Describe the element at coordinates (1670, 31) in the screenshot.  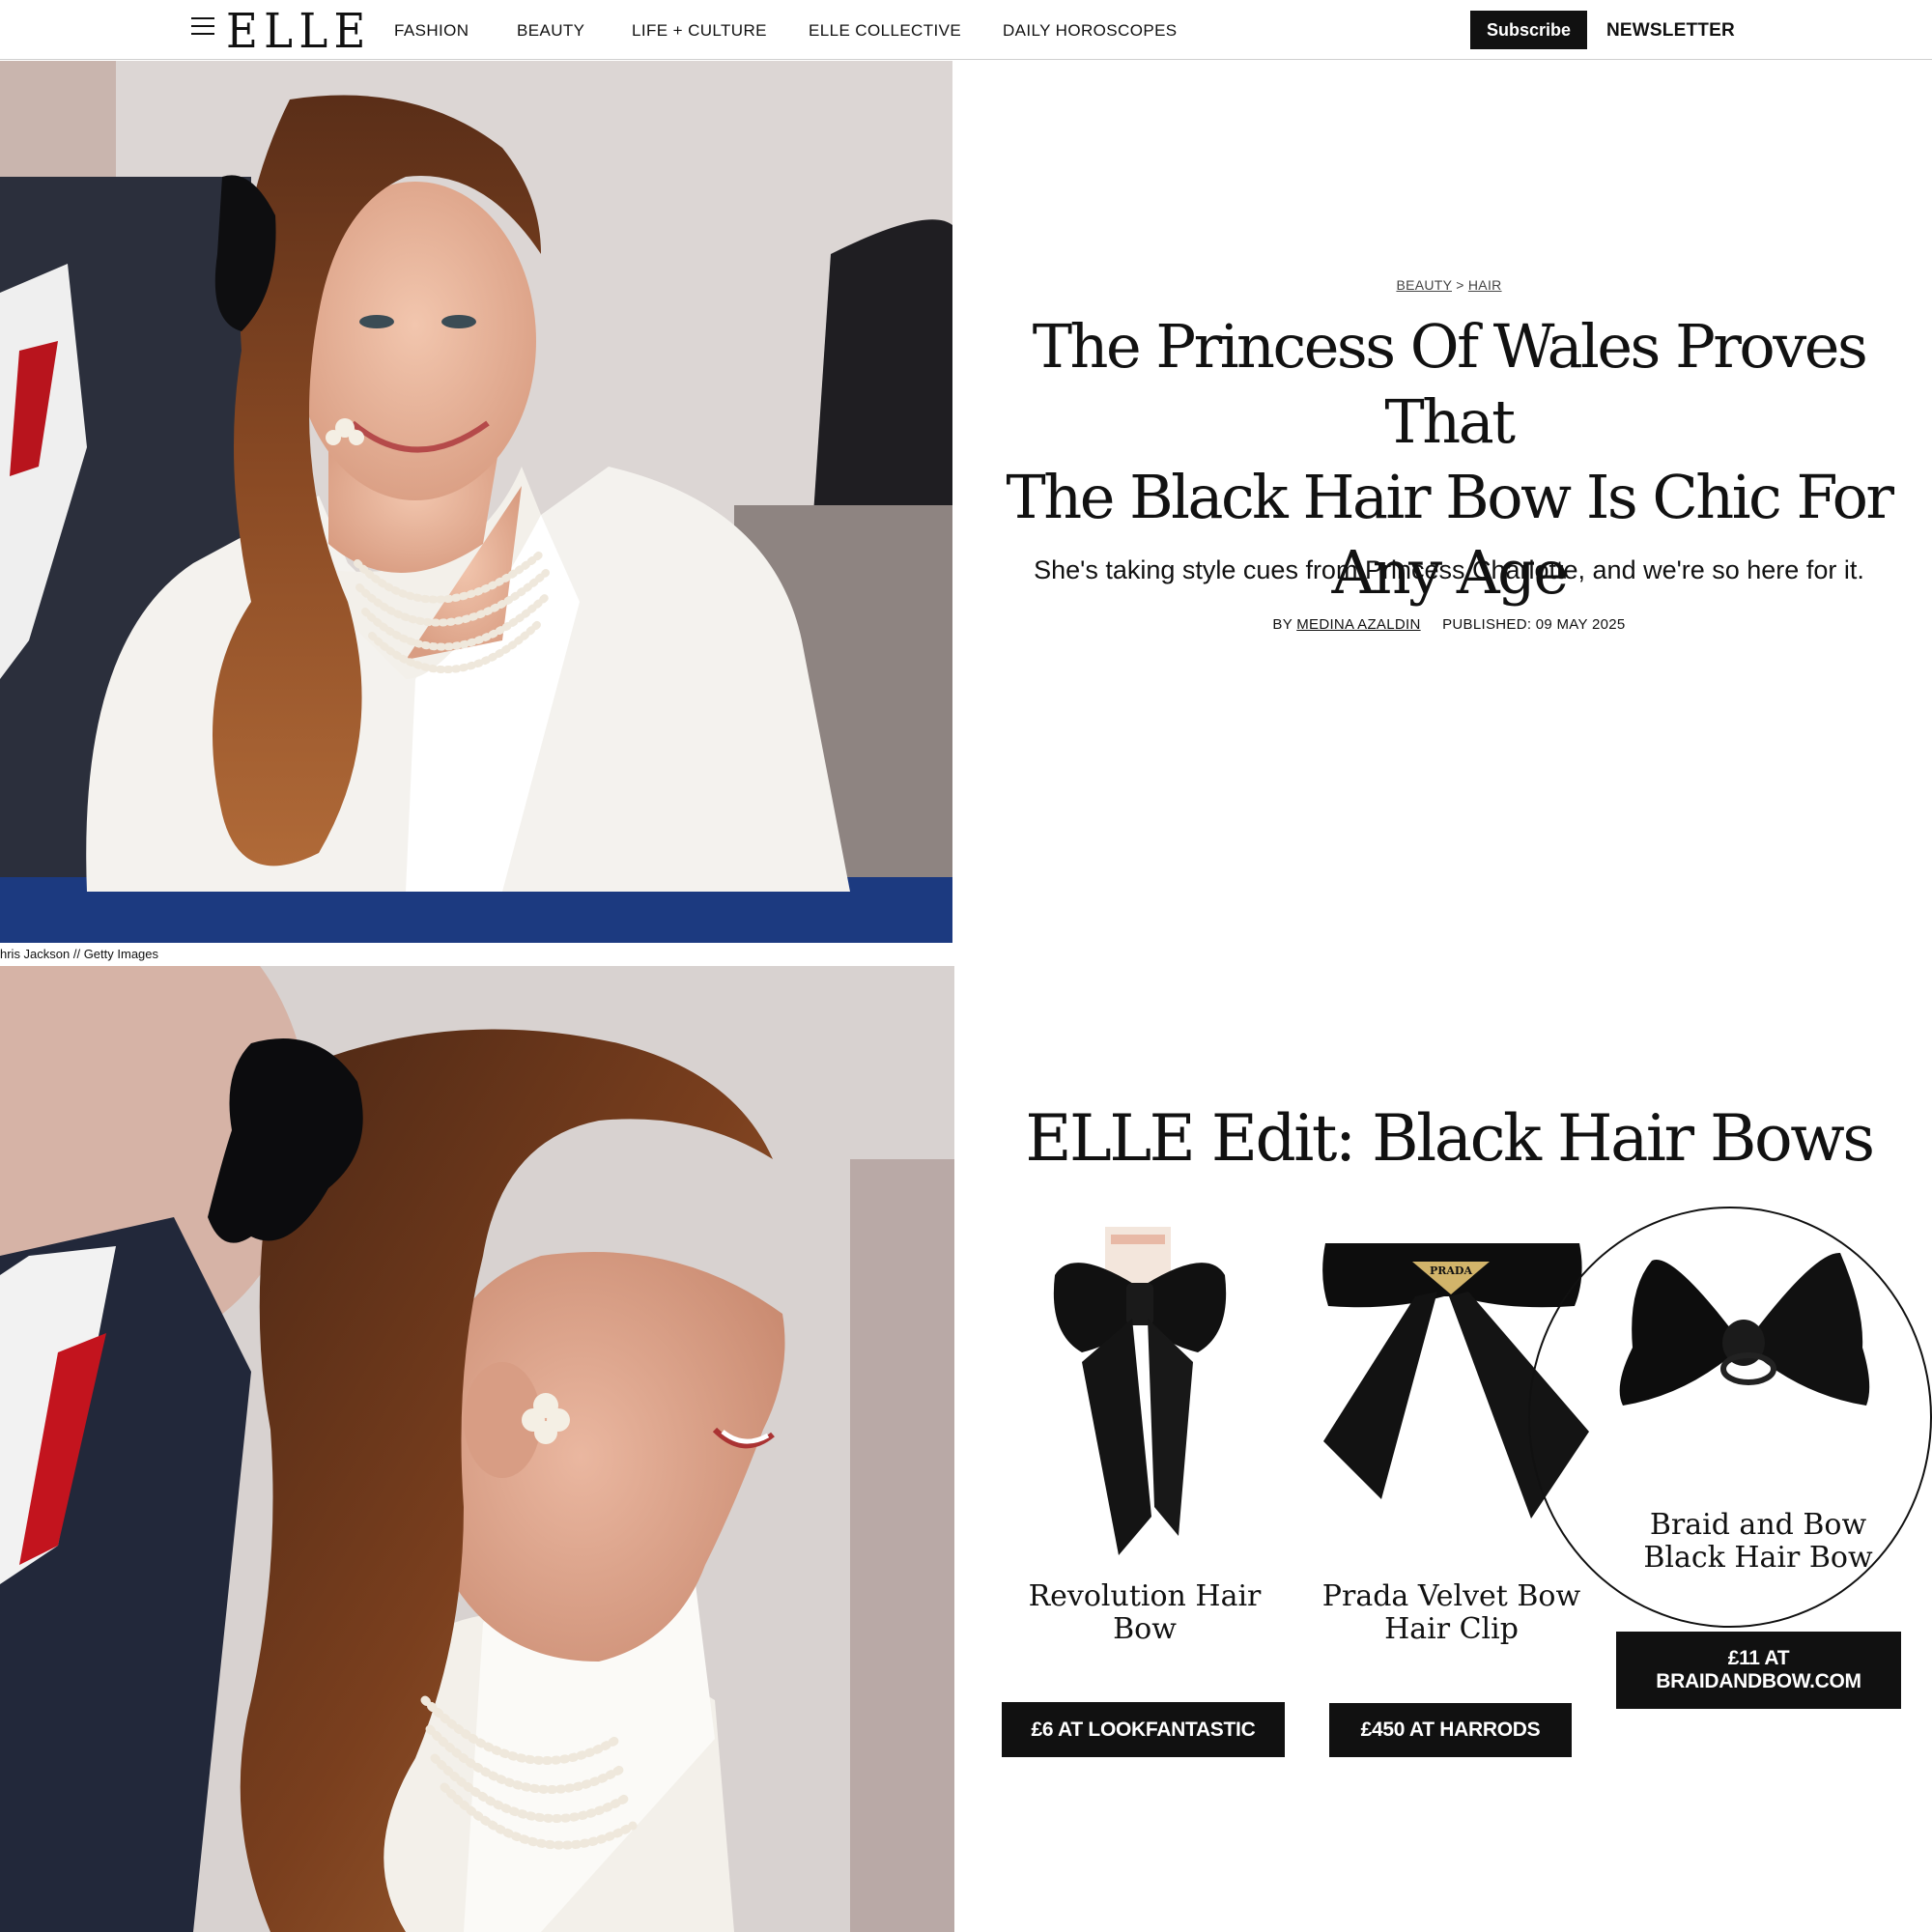
I see `newsletter-link: NEWSLETTER` at that location.